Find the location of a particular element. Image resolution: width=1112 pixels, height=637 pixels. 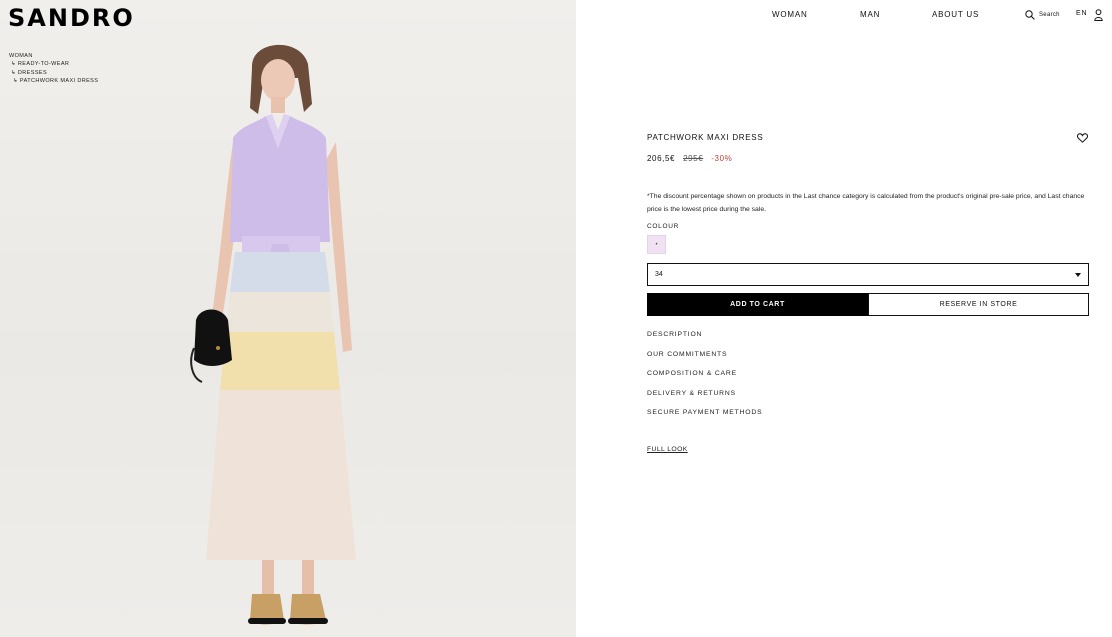

colour-swatch: • is located at coordinates (656, 244).